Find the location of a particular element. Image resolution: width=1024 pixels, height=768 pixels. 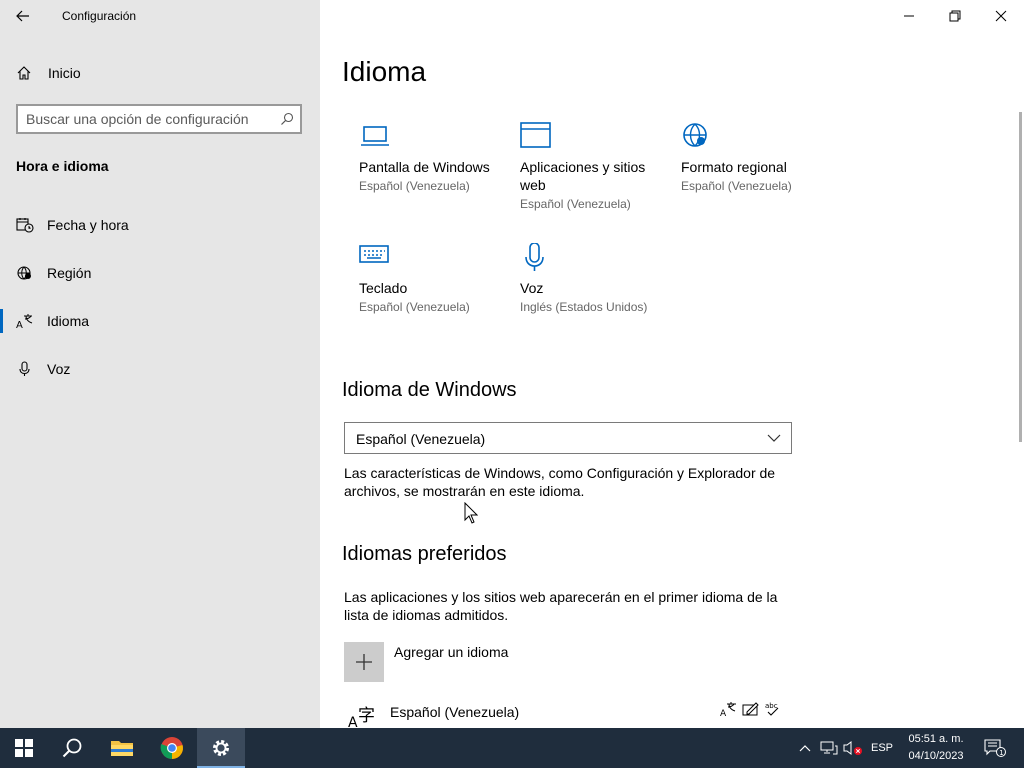

globe-region-icon is located at coordinates (24, 273).